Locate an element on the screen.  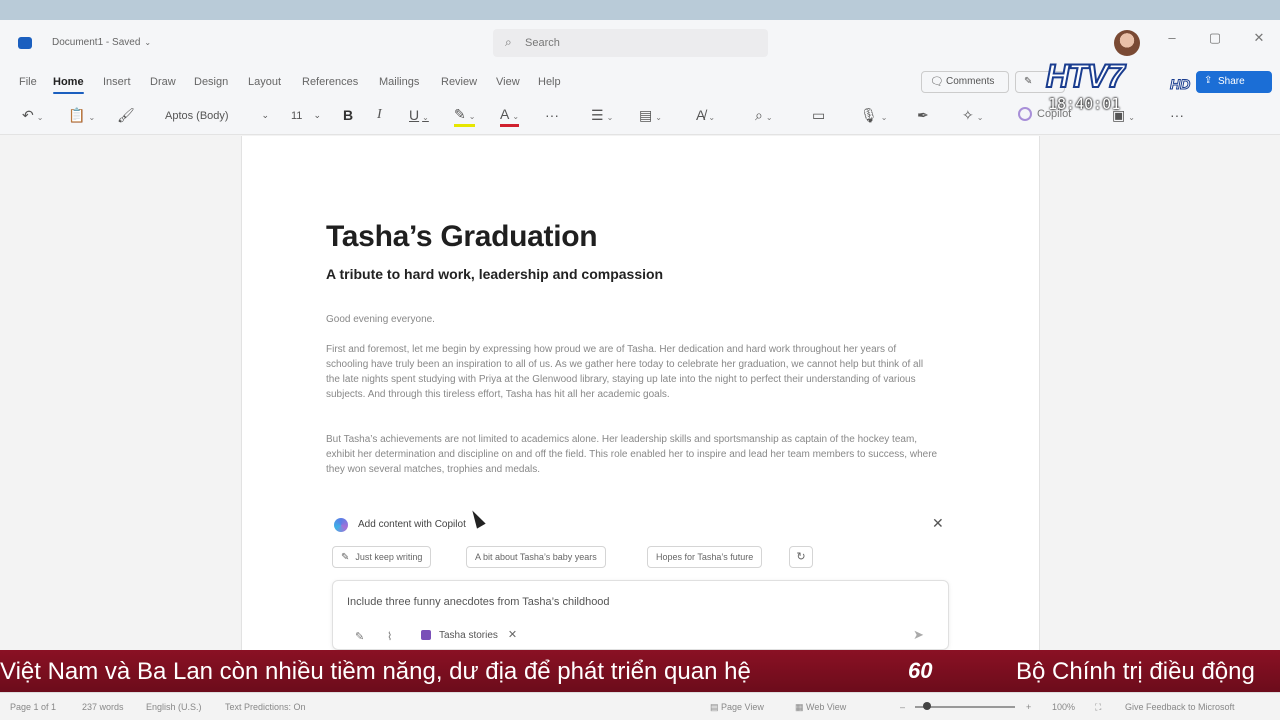
tab-review: Review is located at coordinates (459, 82).